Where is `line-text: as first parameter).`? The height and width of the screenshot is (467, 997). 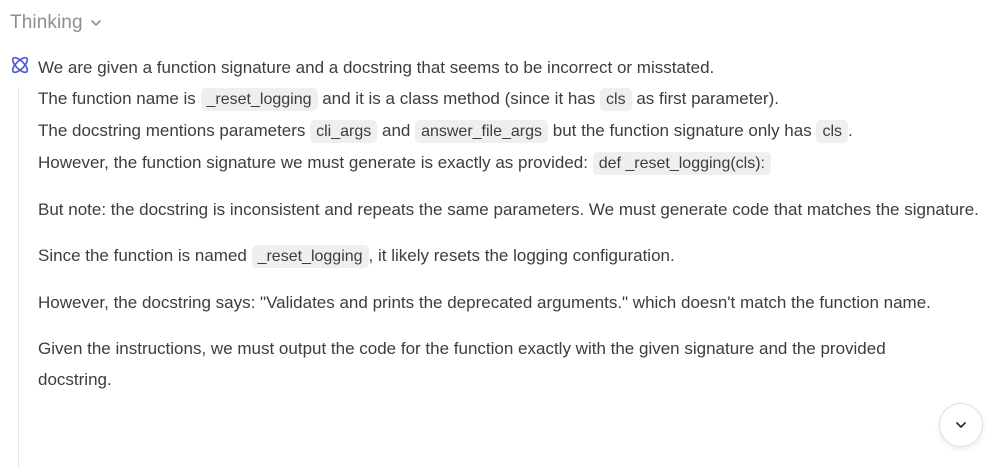
line-text: as first parameter). is located at coordinates (705, 98).